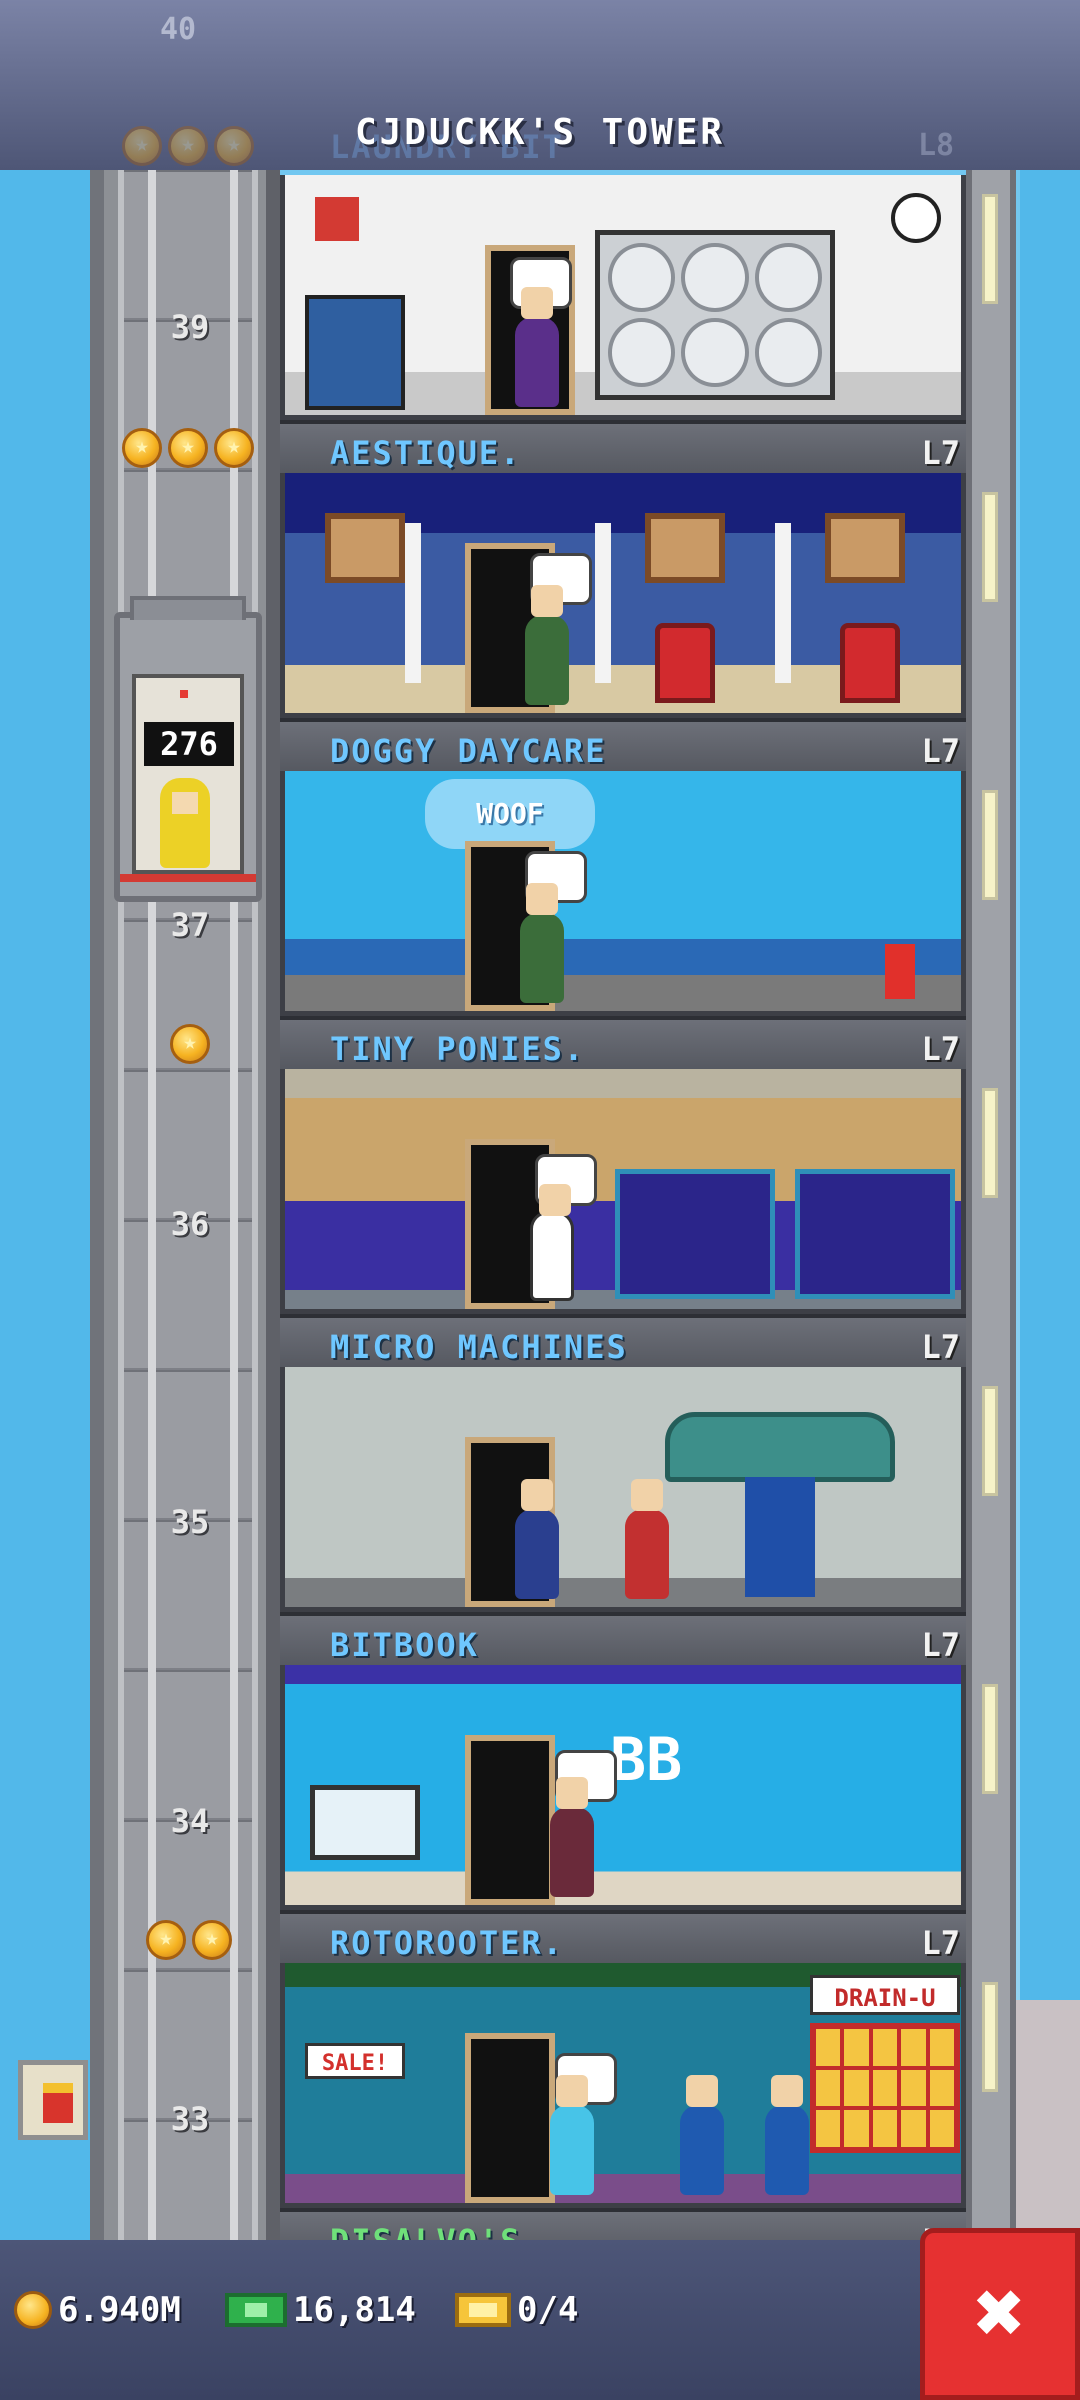 The width and height of the screenshot is (1080, 2400). What do you see at coordinates (426, 453) in the screenshot?
I see `floor-name: AESTIQUE.` at bounding box center [426, 453].